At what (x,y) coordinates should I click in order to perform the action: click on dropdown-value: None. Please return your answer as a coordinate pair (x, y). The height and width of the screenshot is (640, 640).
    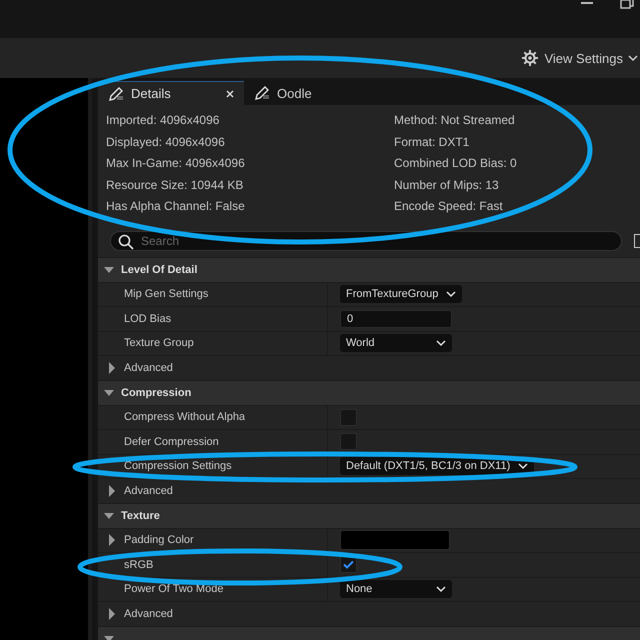
    Looking at the image, I should click on (359, 589).